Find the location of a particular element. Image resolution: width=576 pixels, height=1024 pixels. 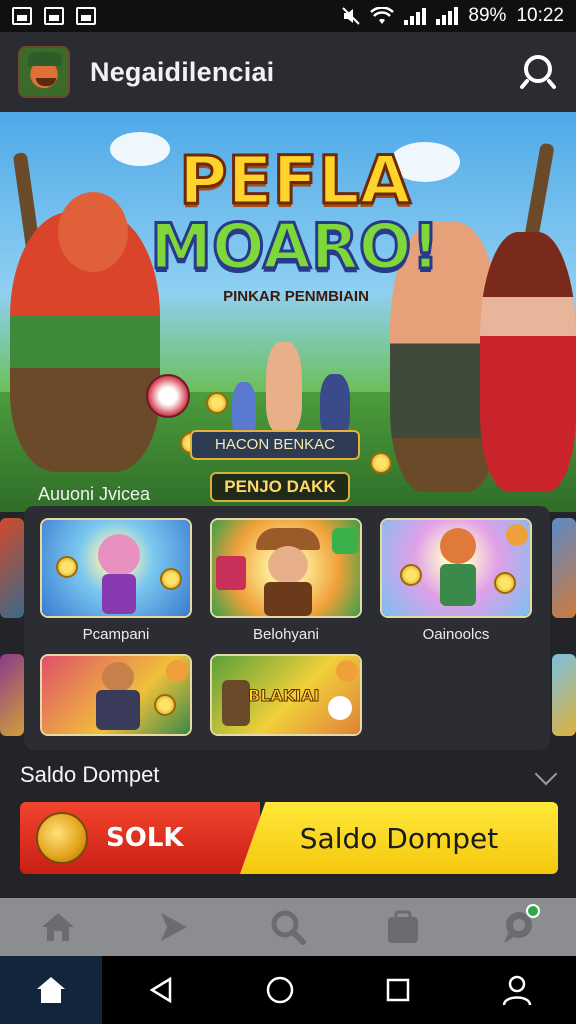

chevron-down-icon is located at coordinates (546, 774).